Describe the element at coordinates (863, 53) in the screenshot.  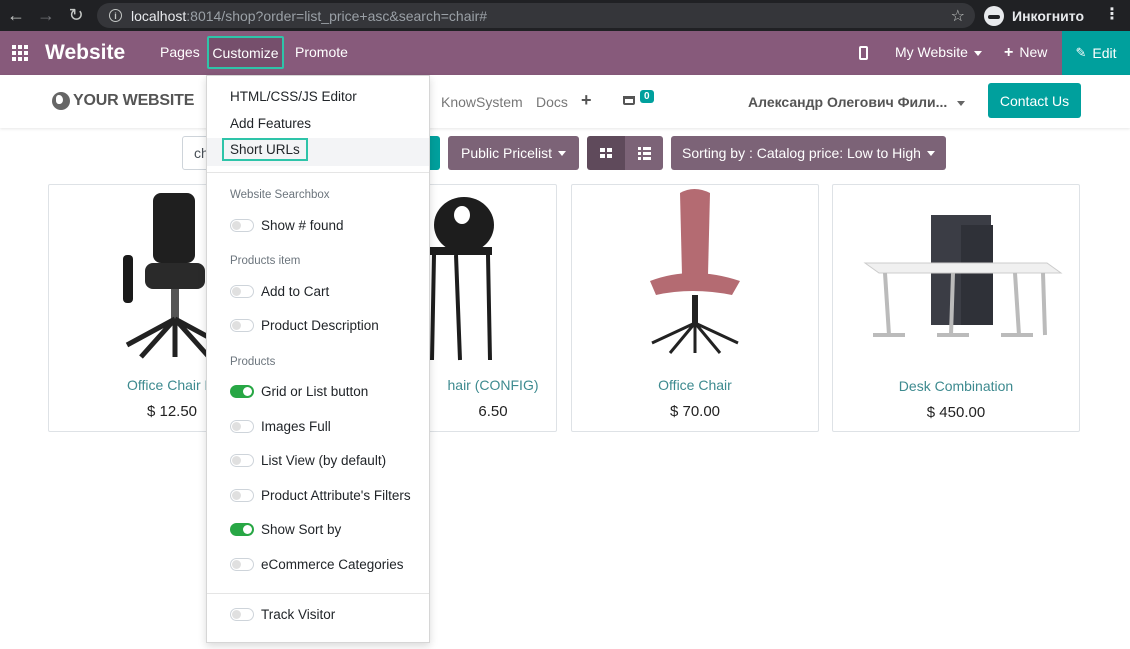
I see `mobile-preview-icon` at that location.